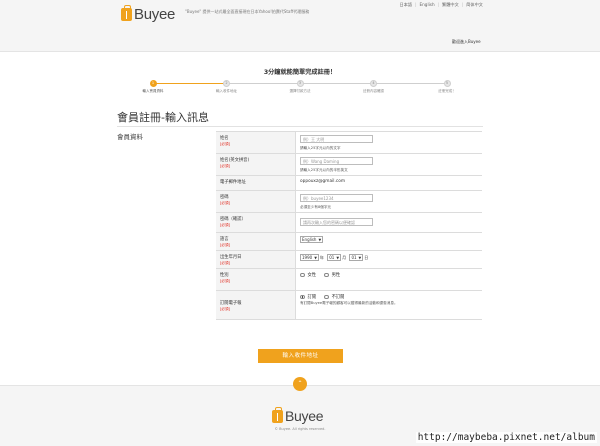 The height and width of the screenshot is (446, 600). I want to click on step-1-label: 輸入會員資料, so click(153, 91).